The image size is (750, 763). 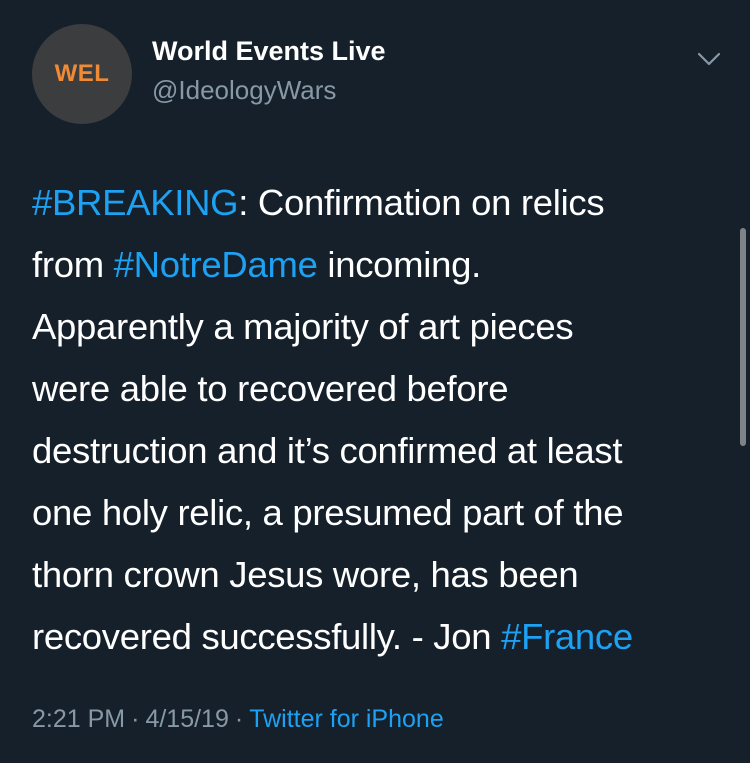 I want to click on tweet-text-line: from #NotreDame incoming., so click(x=382, y=265).